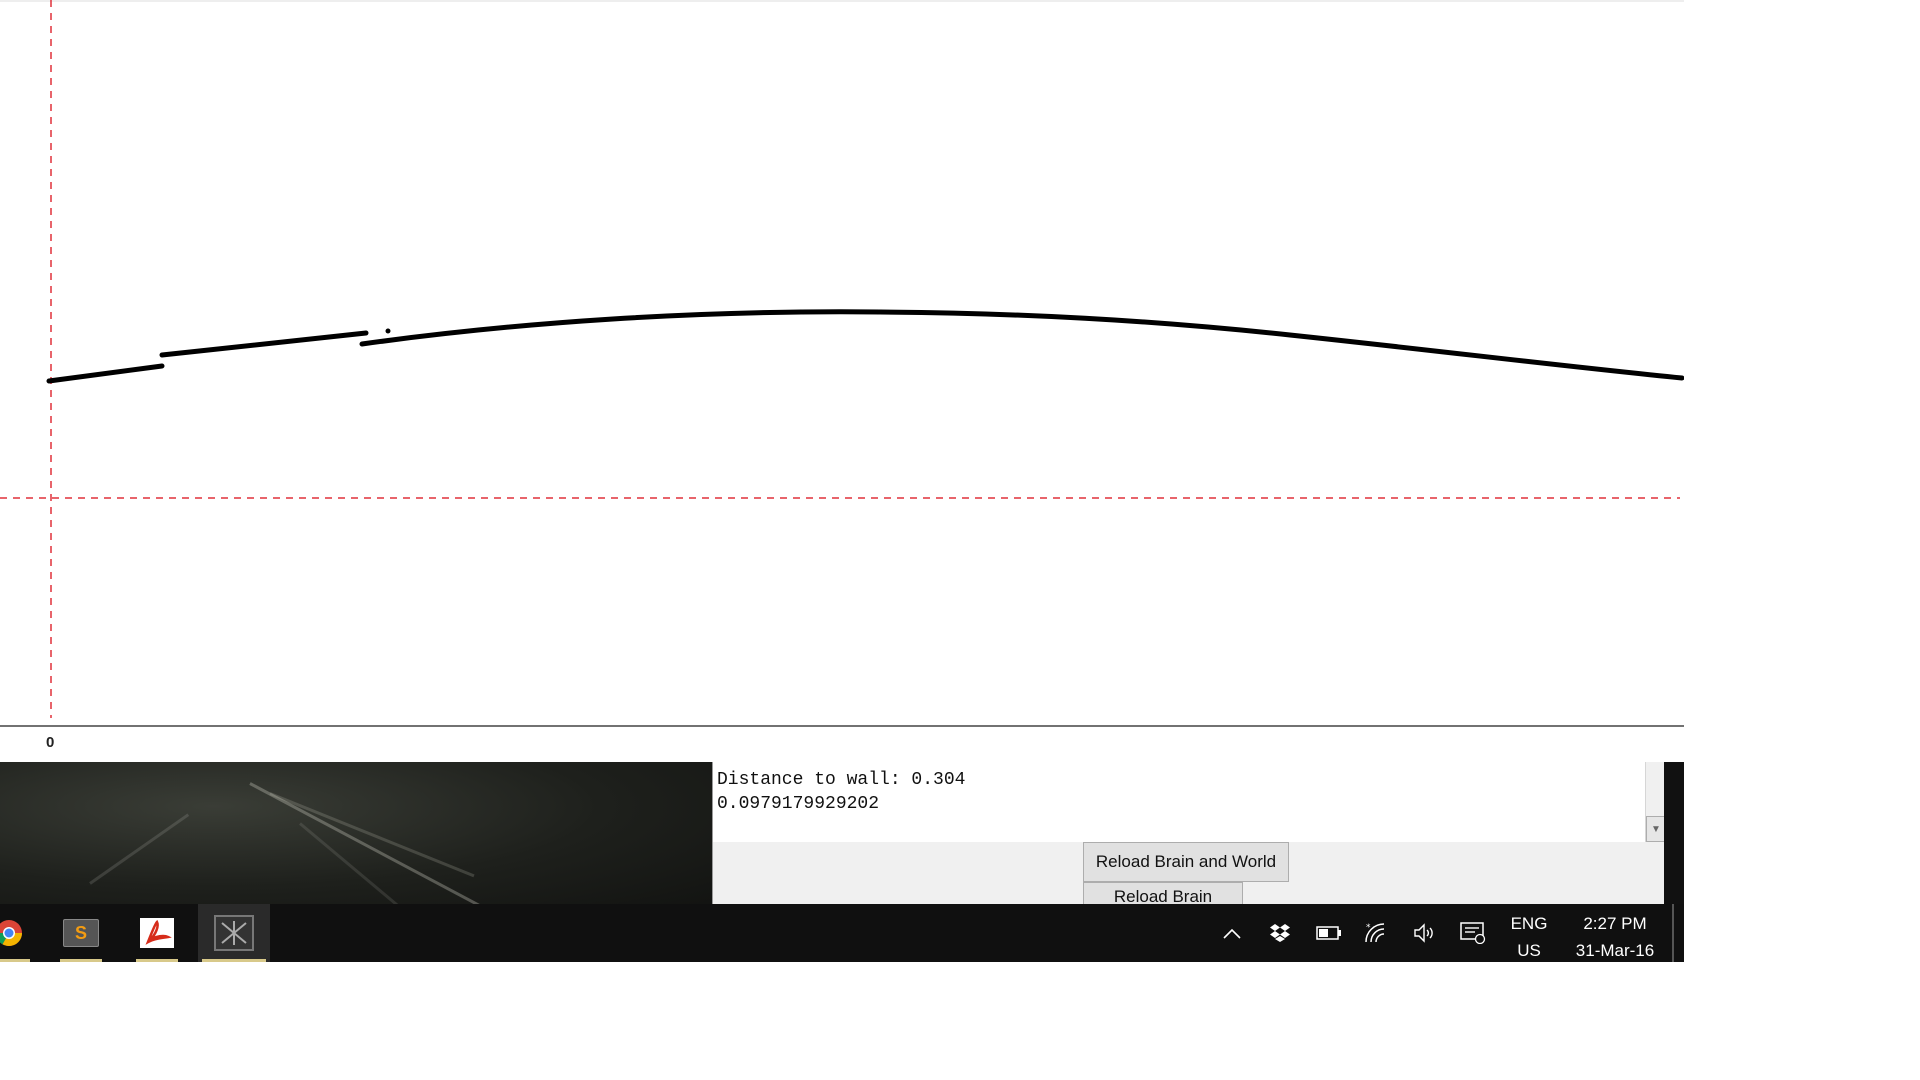 The height and width of the screenshot is (1080, 1920). Describe the element at coordinates (1329, 933) in the screenshot. I see `battery-icon` at that location.